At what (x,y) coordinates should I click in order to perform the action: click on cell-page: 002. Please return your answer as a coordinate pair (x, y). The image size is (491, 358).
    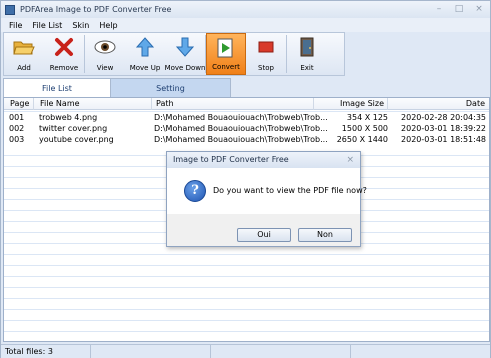
    Looking at the image, I should click on (17, 128).